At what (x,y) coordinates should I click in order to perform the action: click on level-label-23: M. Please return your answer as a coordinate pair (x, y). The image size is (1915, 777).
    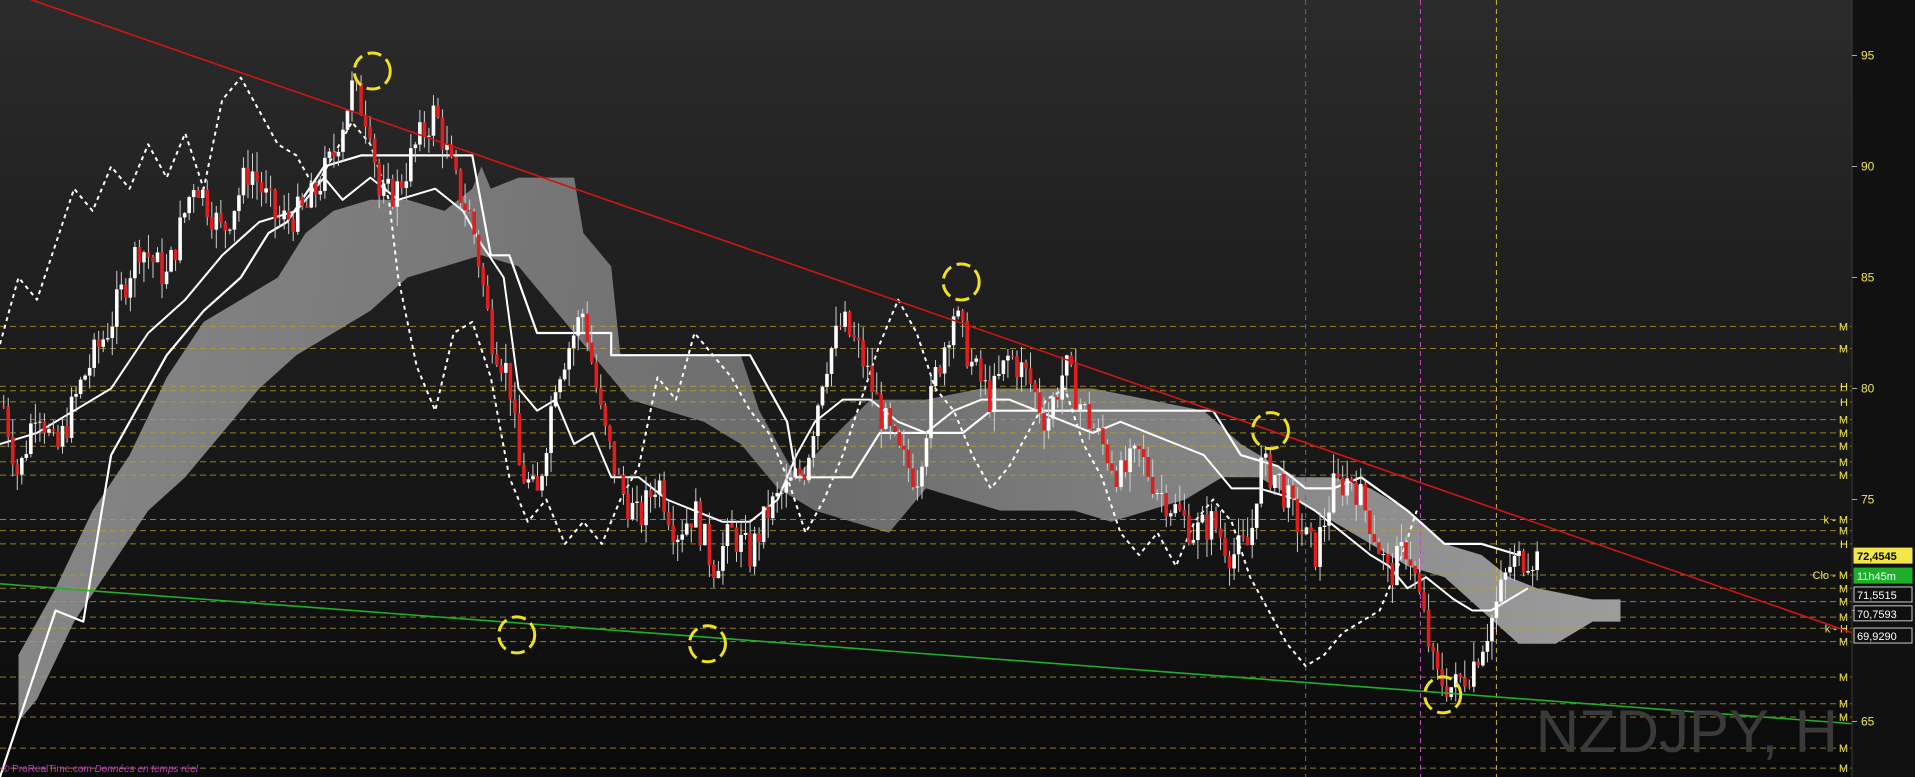
    Looking at the image, I should click on (1843, 769).